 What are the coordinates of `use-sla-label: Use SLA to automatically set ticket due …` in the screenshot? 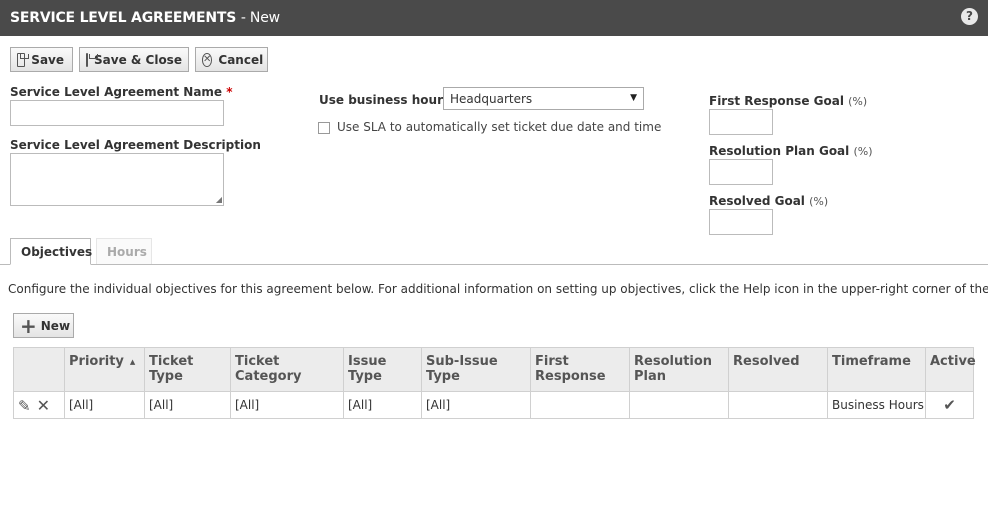 It's located at (499, 127).